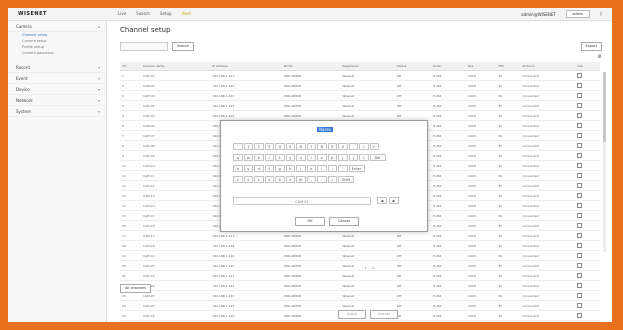 Image resolution: width=623 pixels, height=330 pixels. What do you see at coordinates (136, 288) in the screenshot?
I see `all-channels-button: All channels` at bounding box center [136, 288].